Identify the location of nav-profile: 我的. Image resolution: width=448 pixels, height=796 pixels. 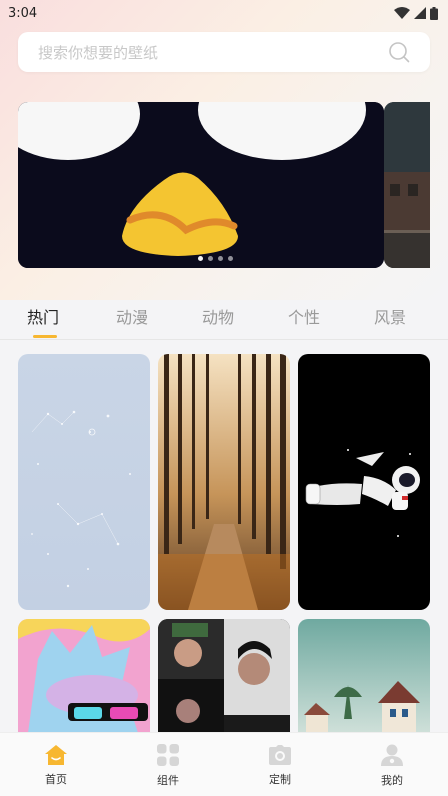
(392, 764).